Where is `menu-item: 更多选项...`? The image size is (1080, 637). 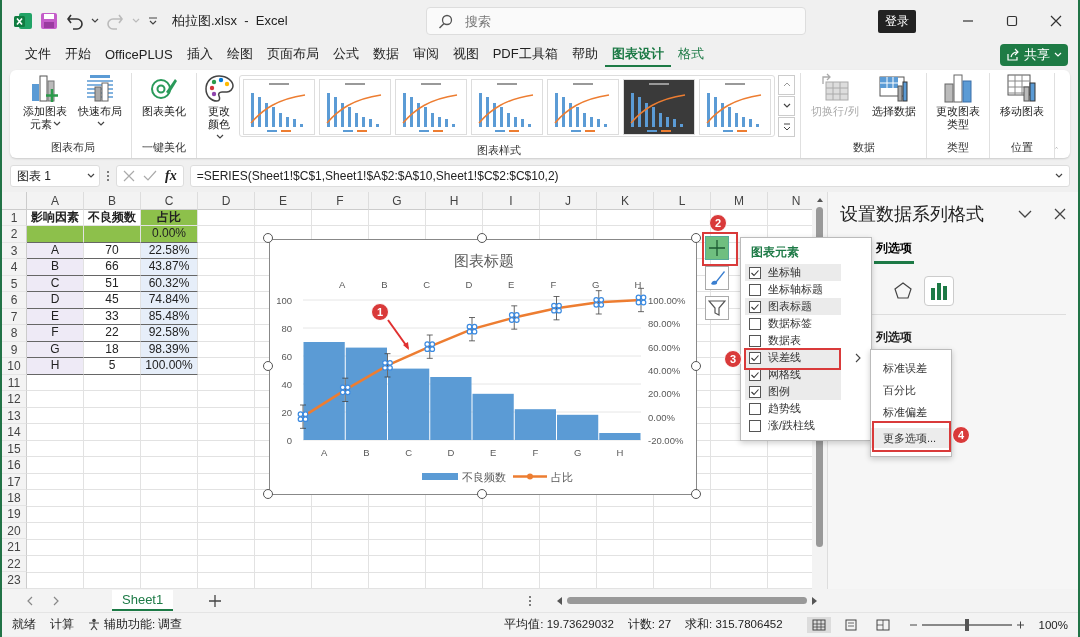
menu-item: 更多选项... is located at coordinates (911, 438).